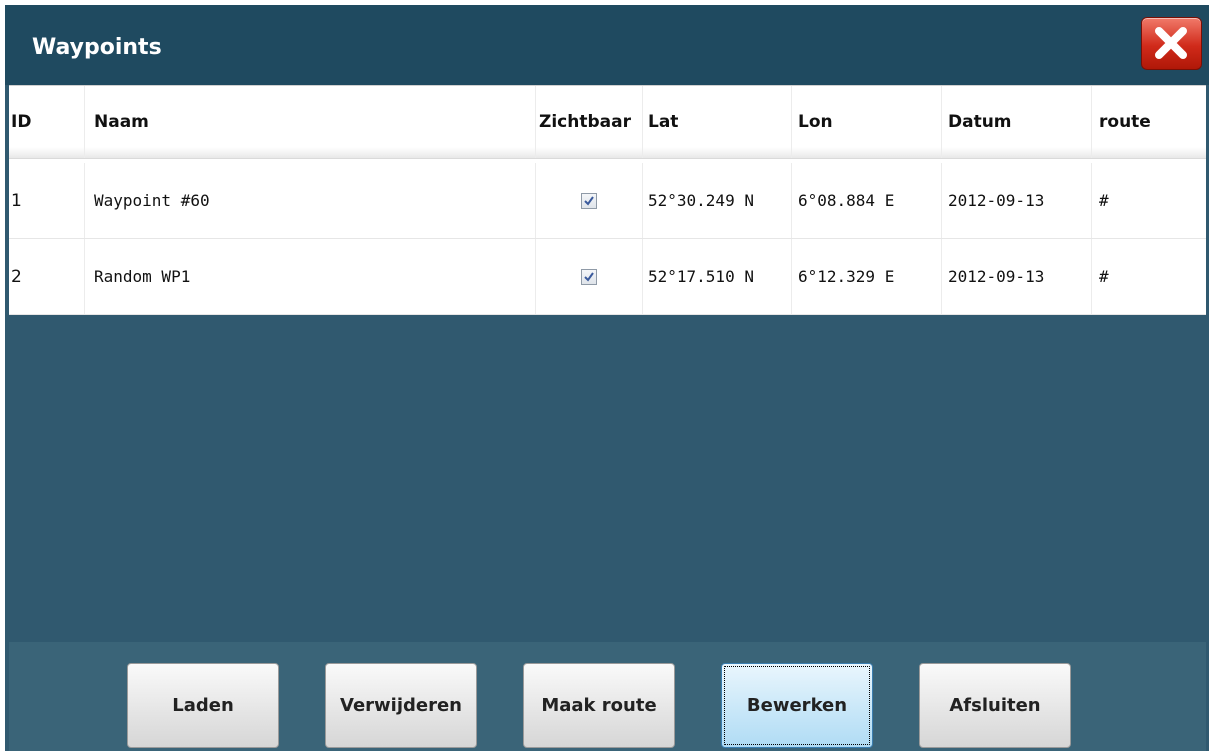 This screenshot has height=751, width=1209. I want to click on cell-lon: 6°08.884 E, so click(867, 200).